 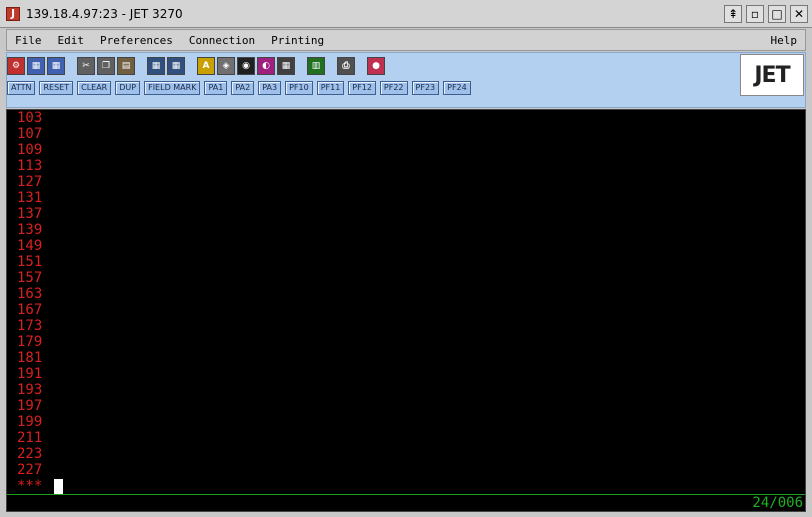 What do you see at coordinates (28, 40) in the screenshot?
I see `menu-file: File` at bounding box center [28, 40].